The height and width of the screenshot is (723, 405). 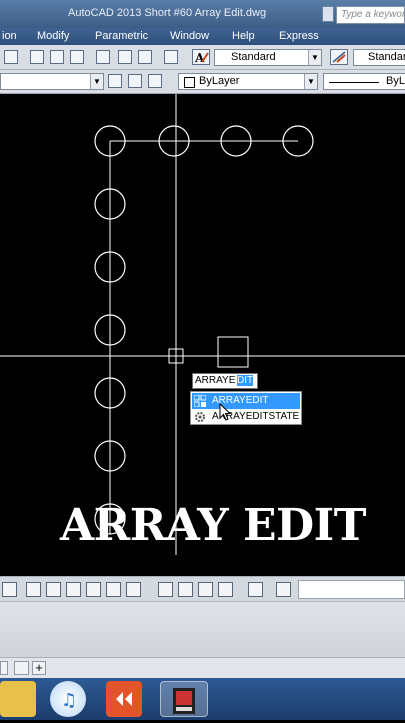 What do you see at coordinates (200, 417) in the screenshot?
I see `gear-icon` at bounding box center [200, 417].